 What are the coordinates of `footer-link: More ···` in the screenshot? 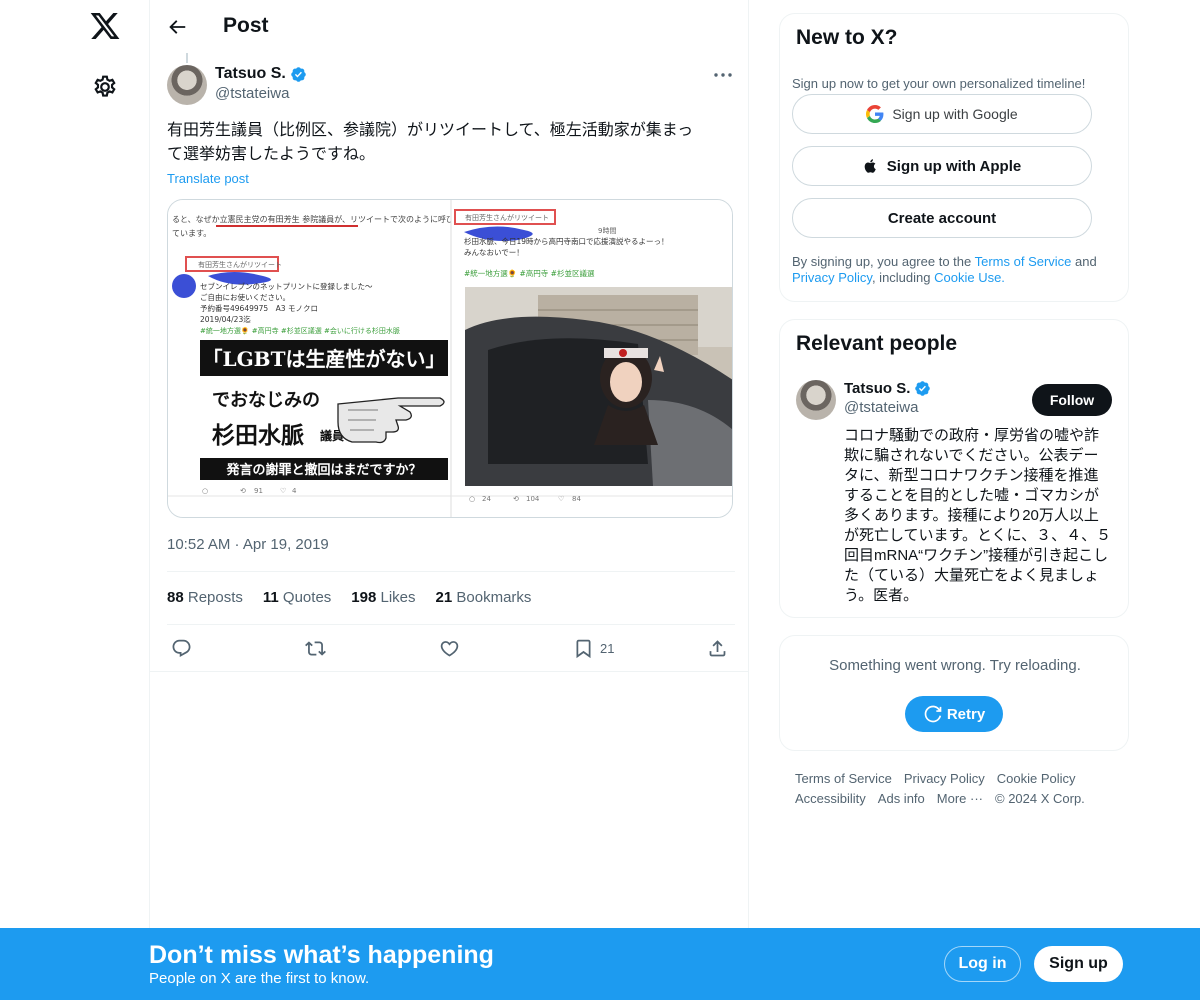 It's located at (960, 799).